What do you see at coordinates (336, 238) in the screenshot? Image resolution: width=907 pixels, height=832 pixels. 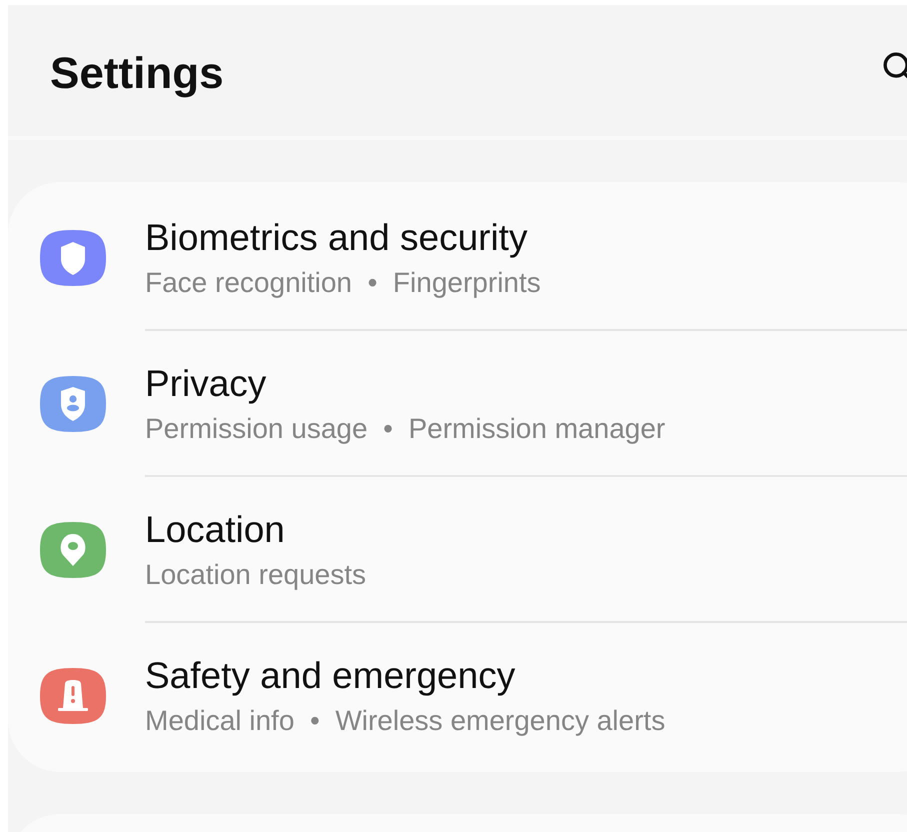 I see `item-title: Biometrics and security` at bounding box center [336, 238].